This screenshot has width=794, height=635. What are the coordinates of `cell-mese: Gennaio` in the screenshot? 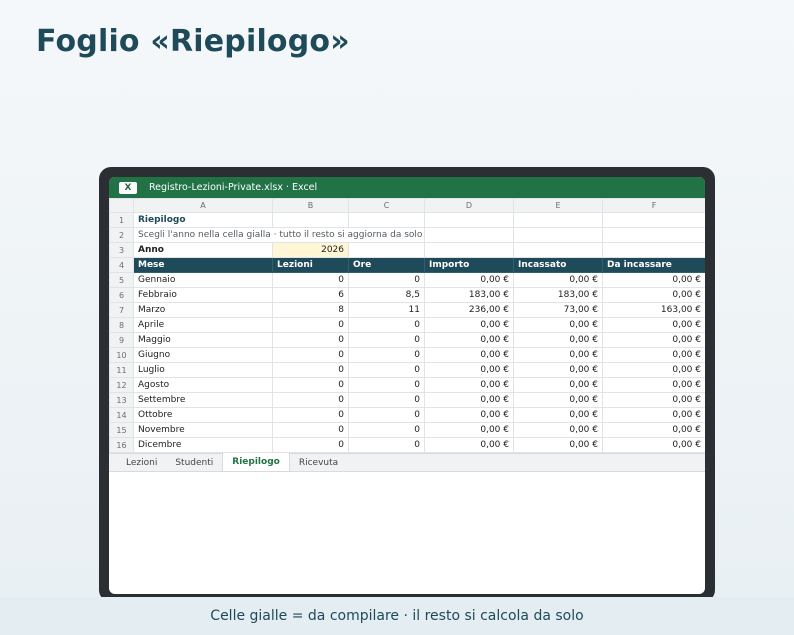 It's located at (203, 280).